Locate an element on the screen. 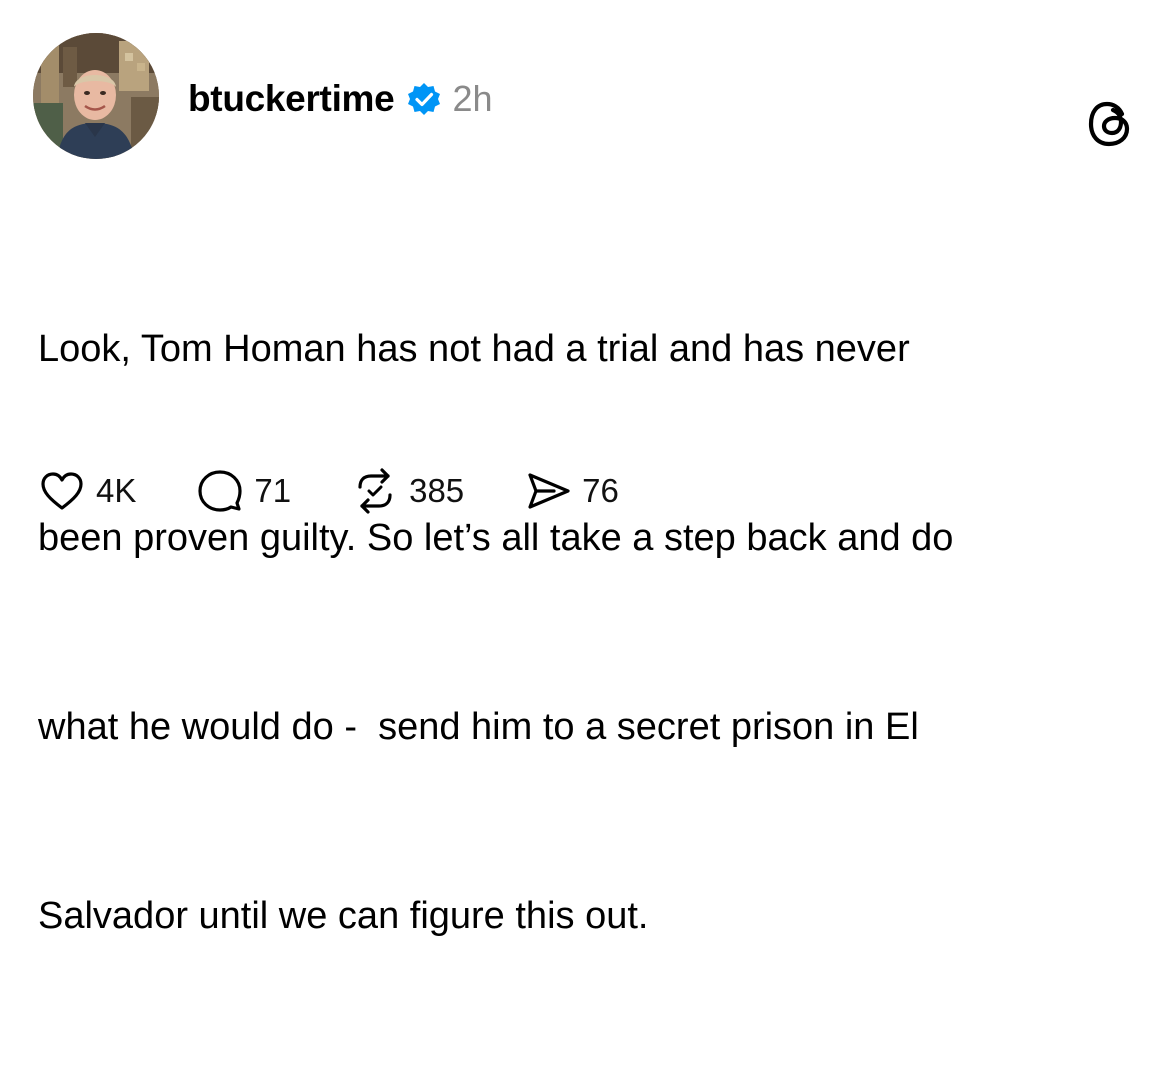  share-button: 76 is located at coordinates (571, 491).